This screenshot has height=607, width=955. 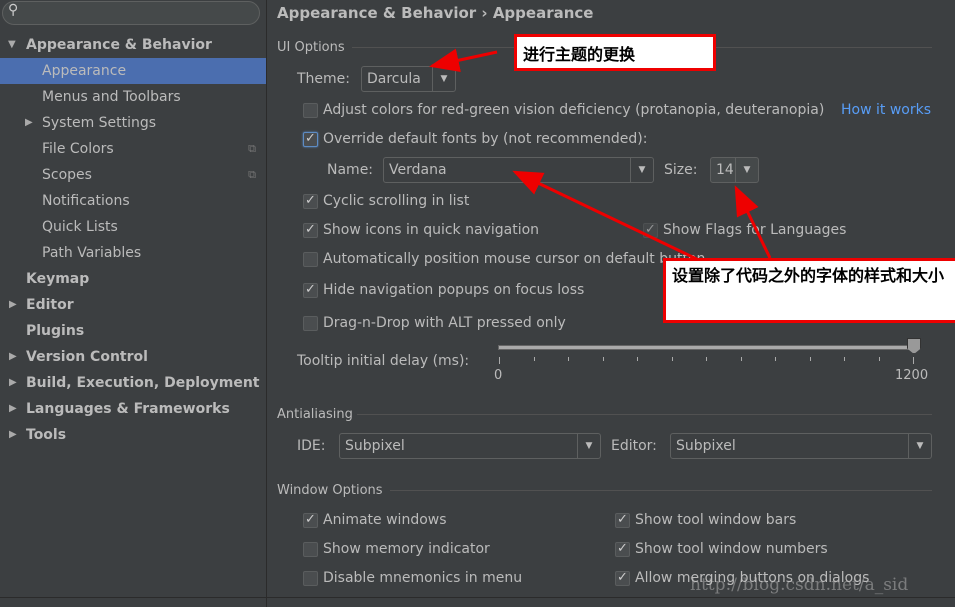 I want to click on arrow-to-font-name, so click(x=609, y=217).